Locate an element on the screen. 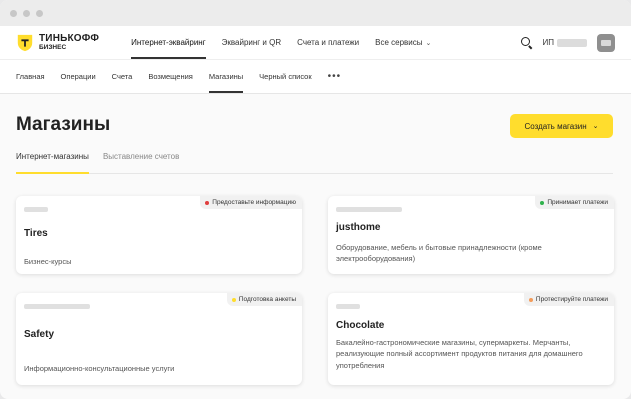 The image size is (631, 399). status-badge: Принимает платежи is located at coordinates (574, 202).